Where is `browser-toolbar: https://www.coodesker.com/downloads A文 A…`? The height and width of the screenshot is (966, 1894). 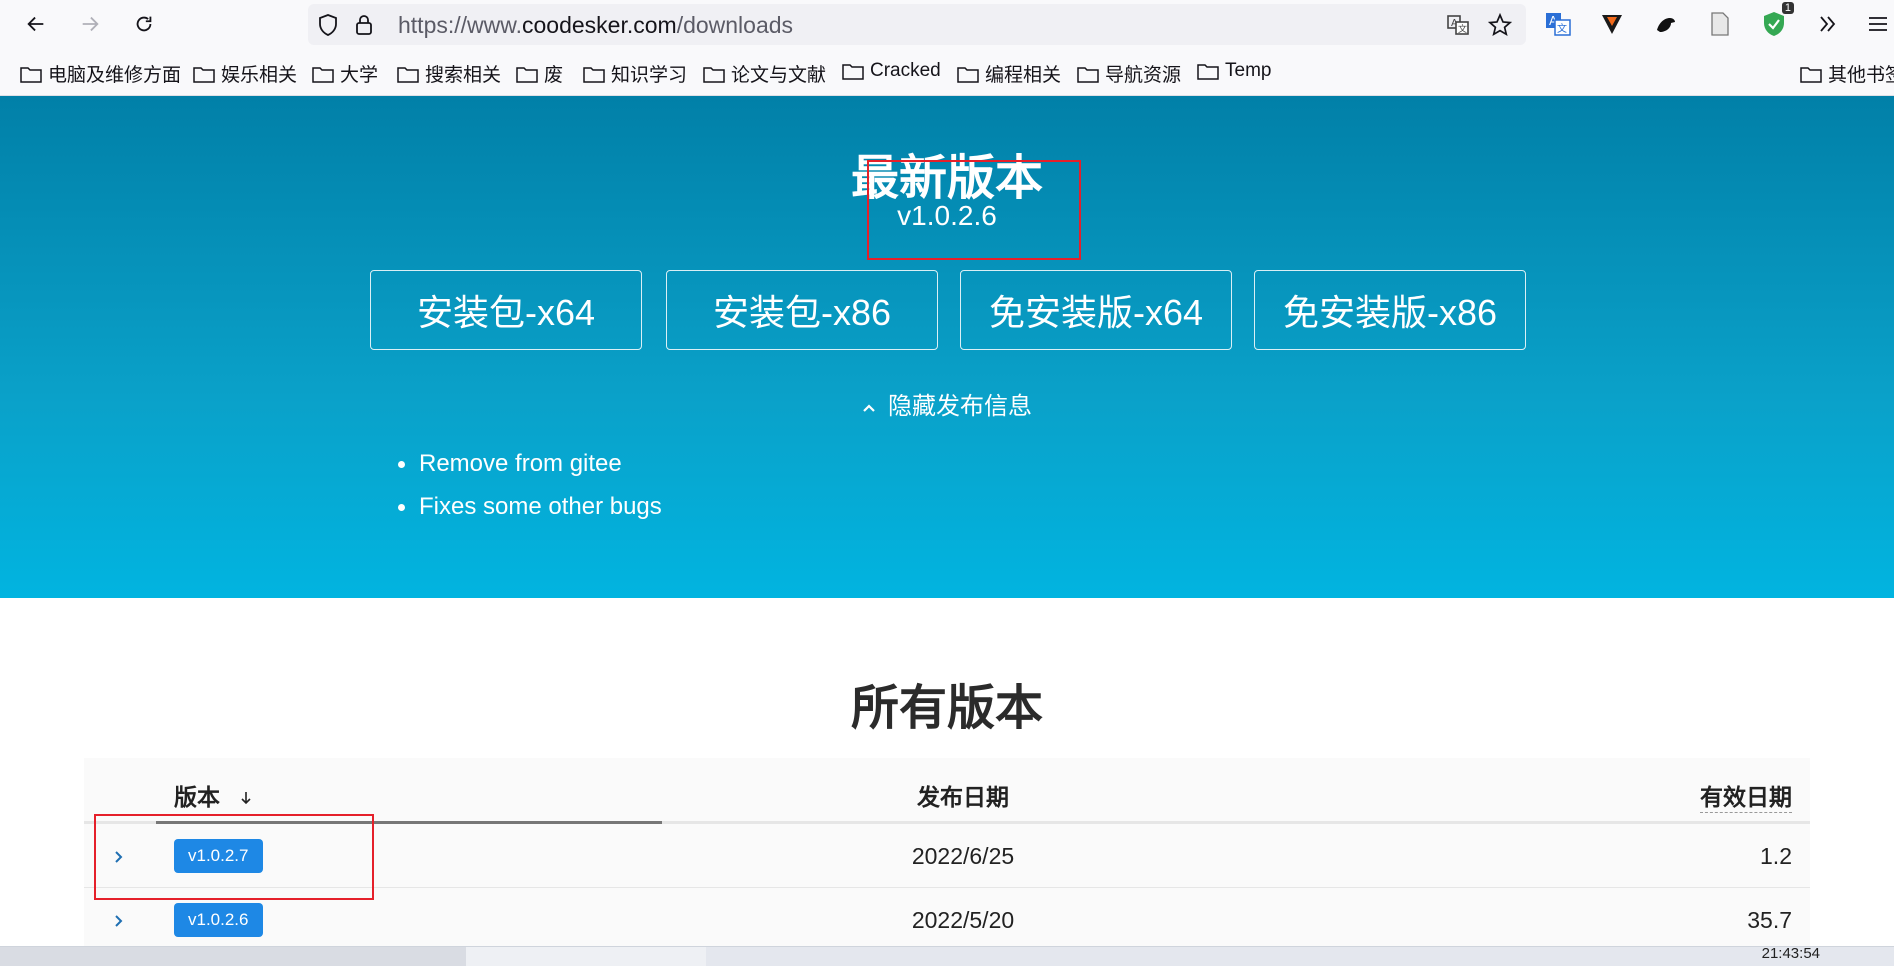 browser-toolbar: https://www.coodesker.com/downloads A文 A… is located at coordinates (947, 24).